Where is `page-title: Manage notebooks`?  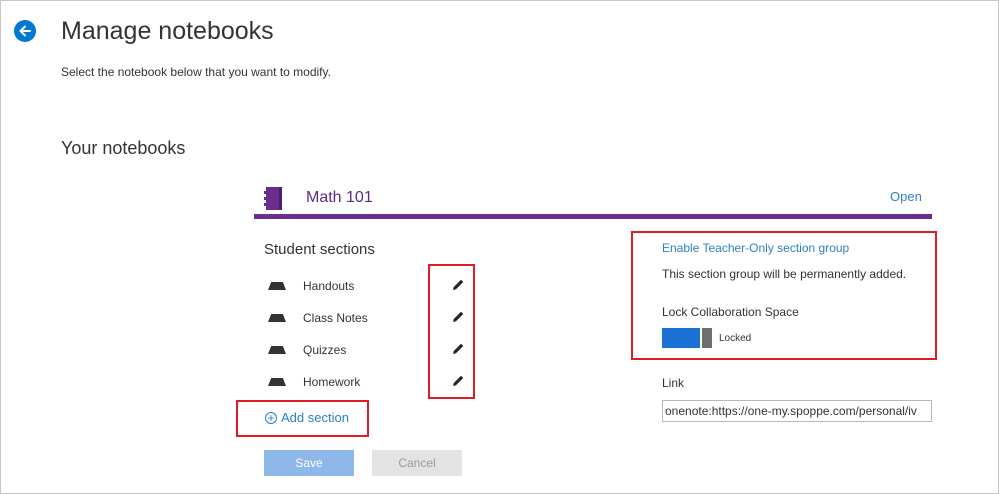 page-title: Manage notebooks is located at coordinates (167, 31).